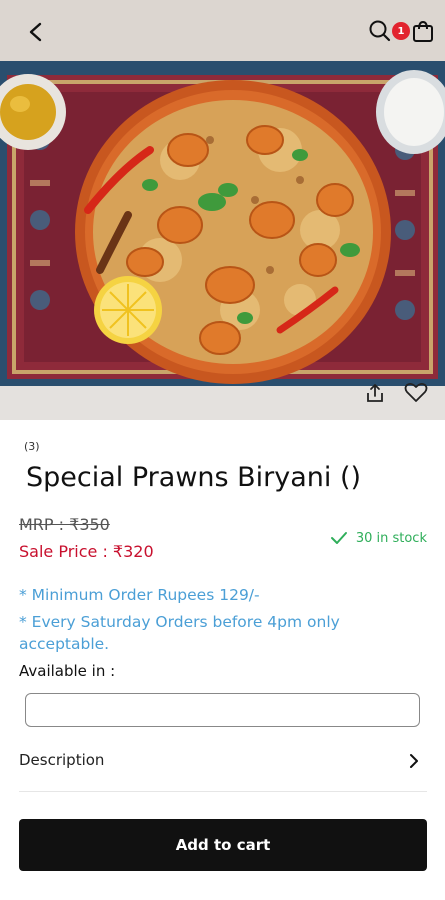 This screenshot has width=445, height=900. Describe the element at coordinates (62, 760) in the screenshot. I see `description-label: Description` at that location.